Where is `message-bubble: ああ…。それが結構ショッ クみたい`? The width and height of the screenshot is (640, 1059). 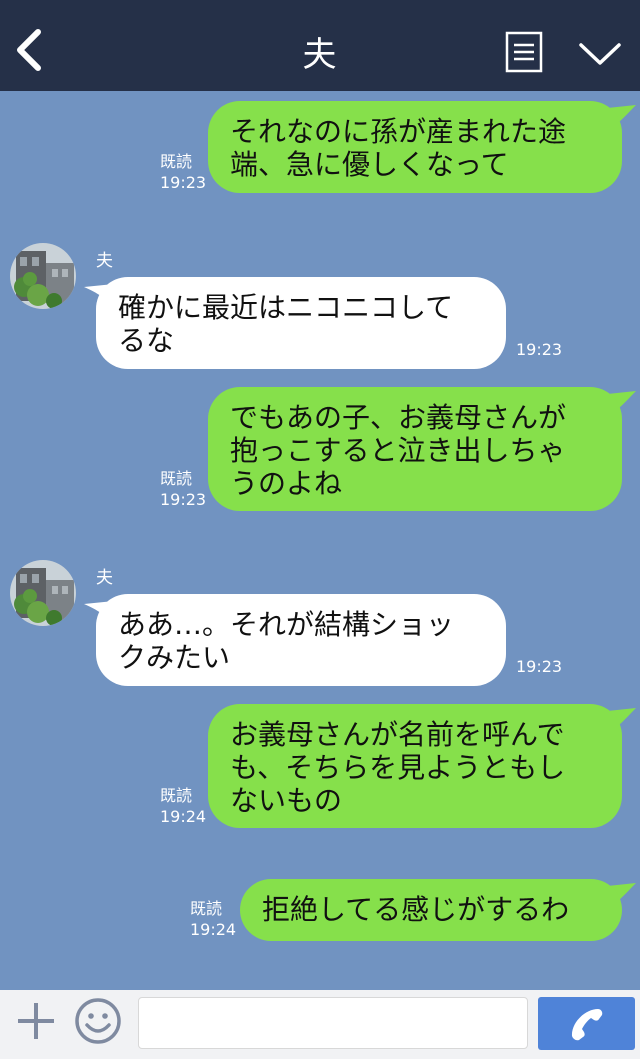 message-bubble: ああ…。それが結構ショッ クみたい is located at coordinates (301, 640).